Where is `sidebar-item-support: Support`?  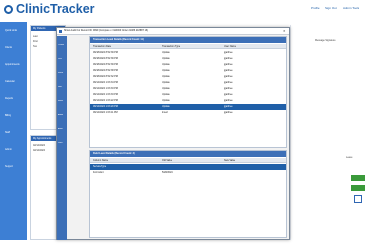 sidebar-item-support: Support is located at coordinates (9, 166).